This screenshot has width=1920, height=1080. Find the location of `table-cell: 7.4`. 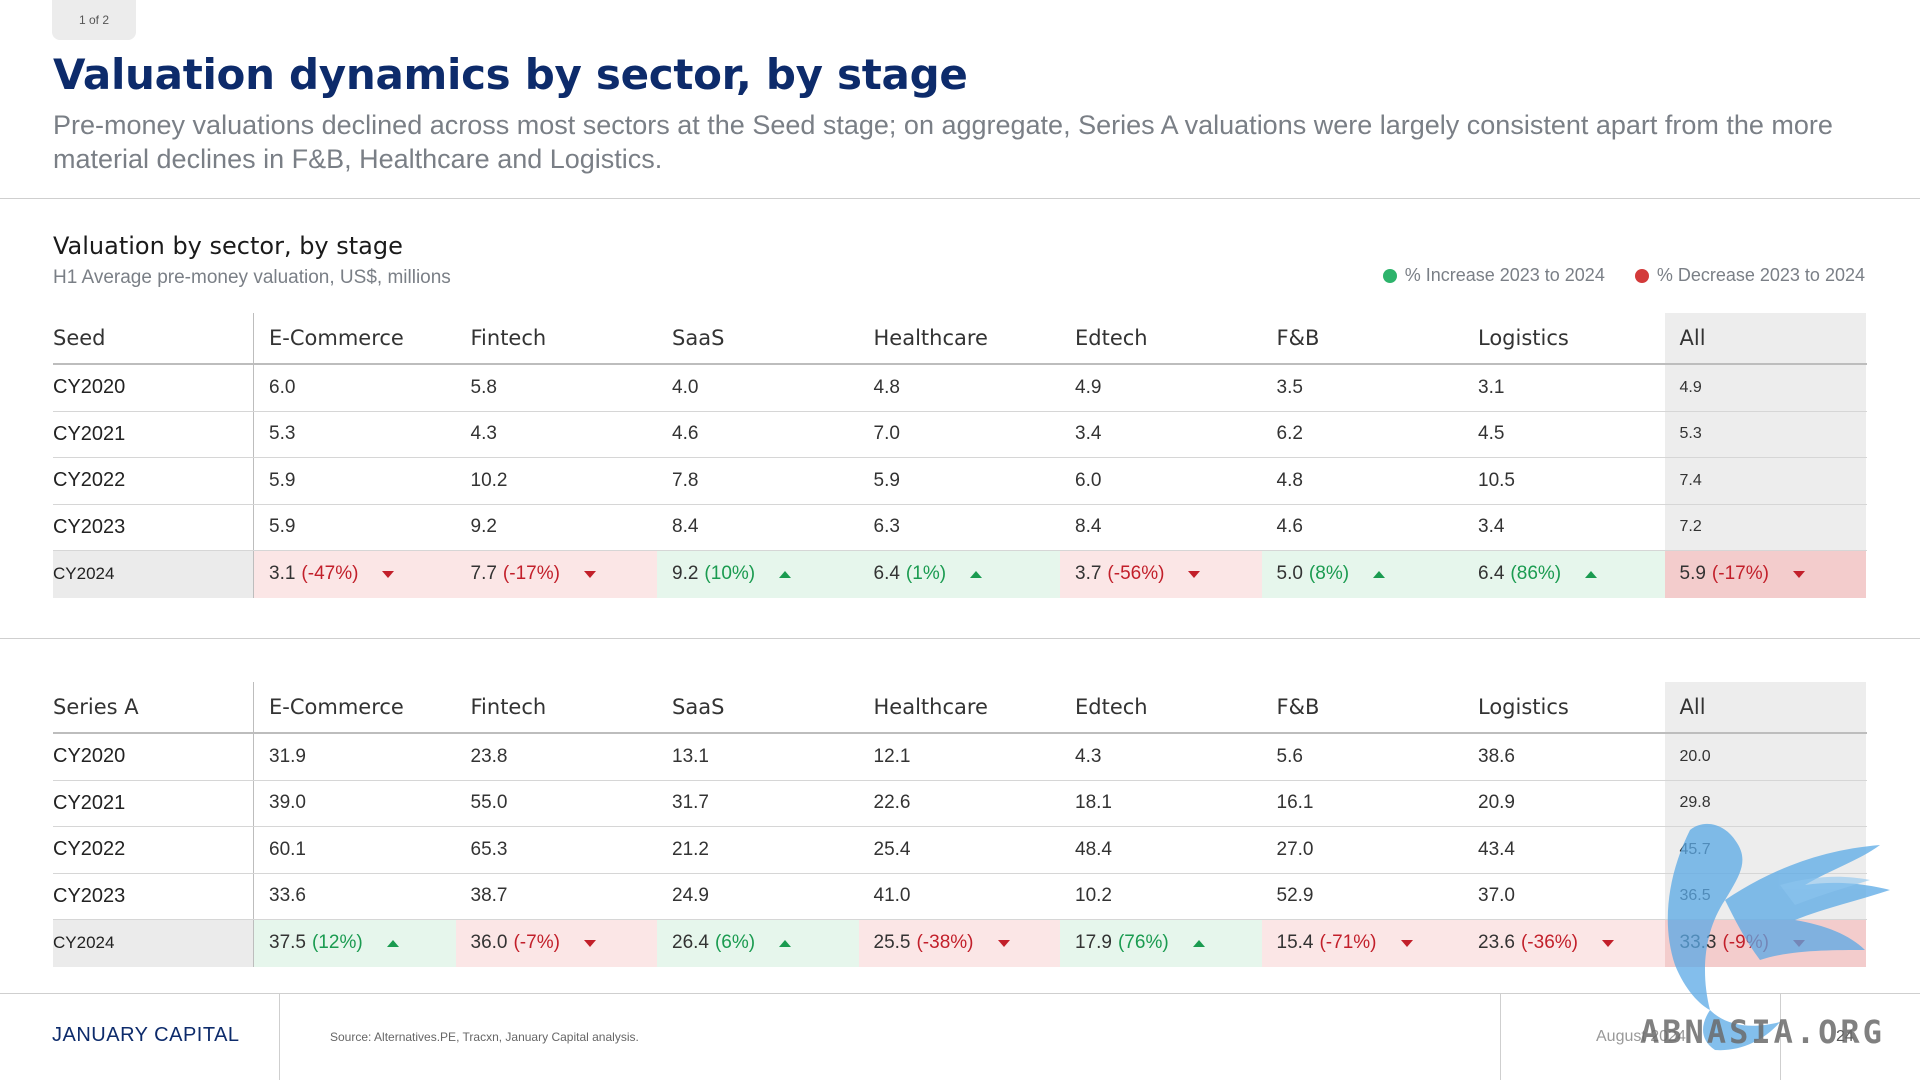

table-cell: 7.4 is located at coordinates (1765, 481).